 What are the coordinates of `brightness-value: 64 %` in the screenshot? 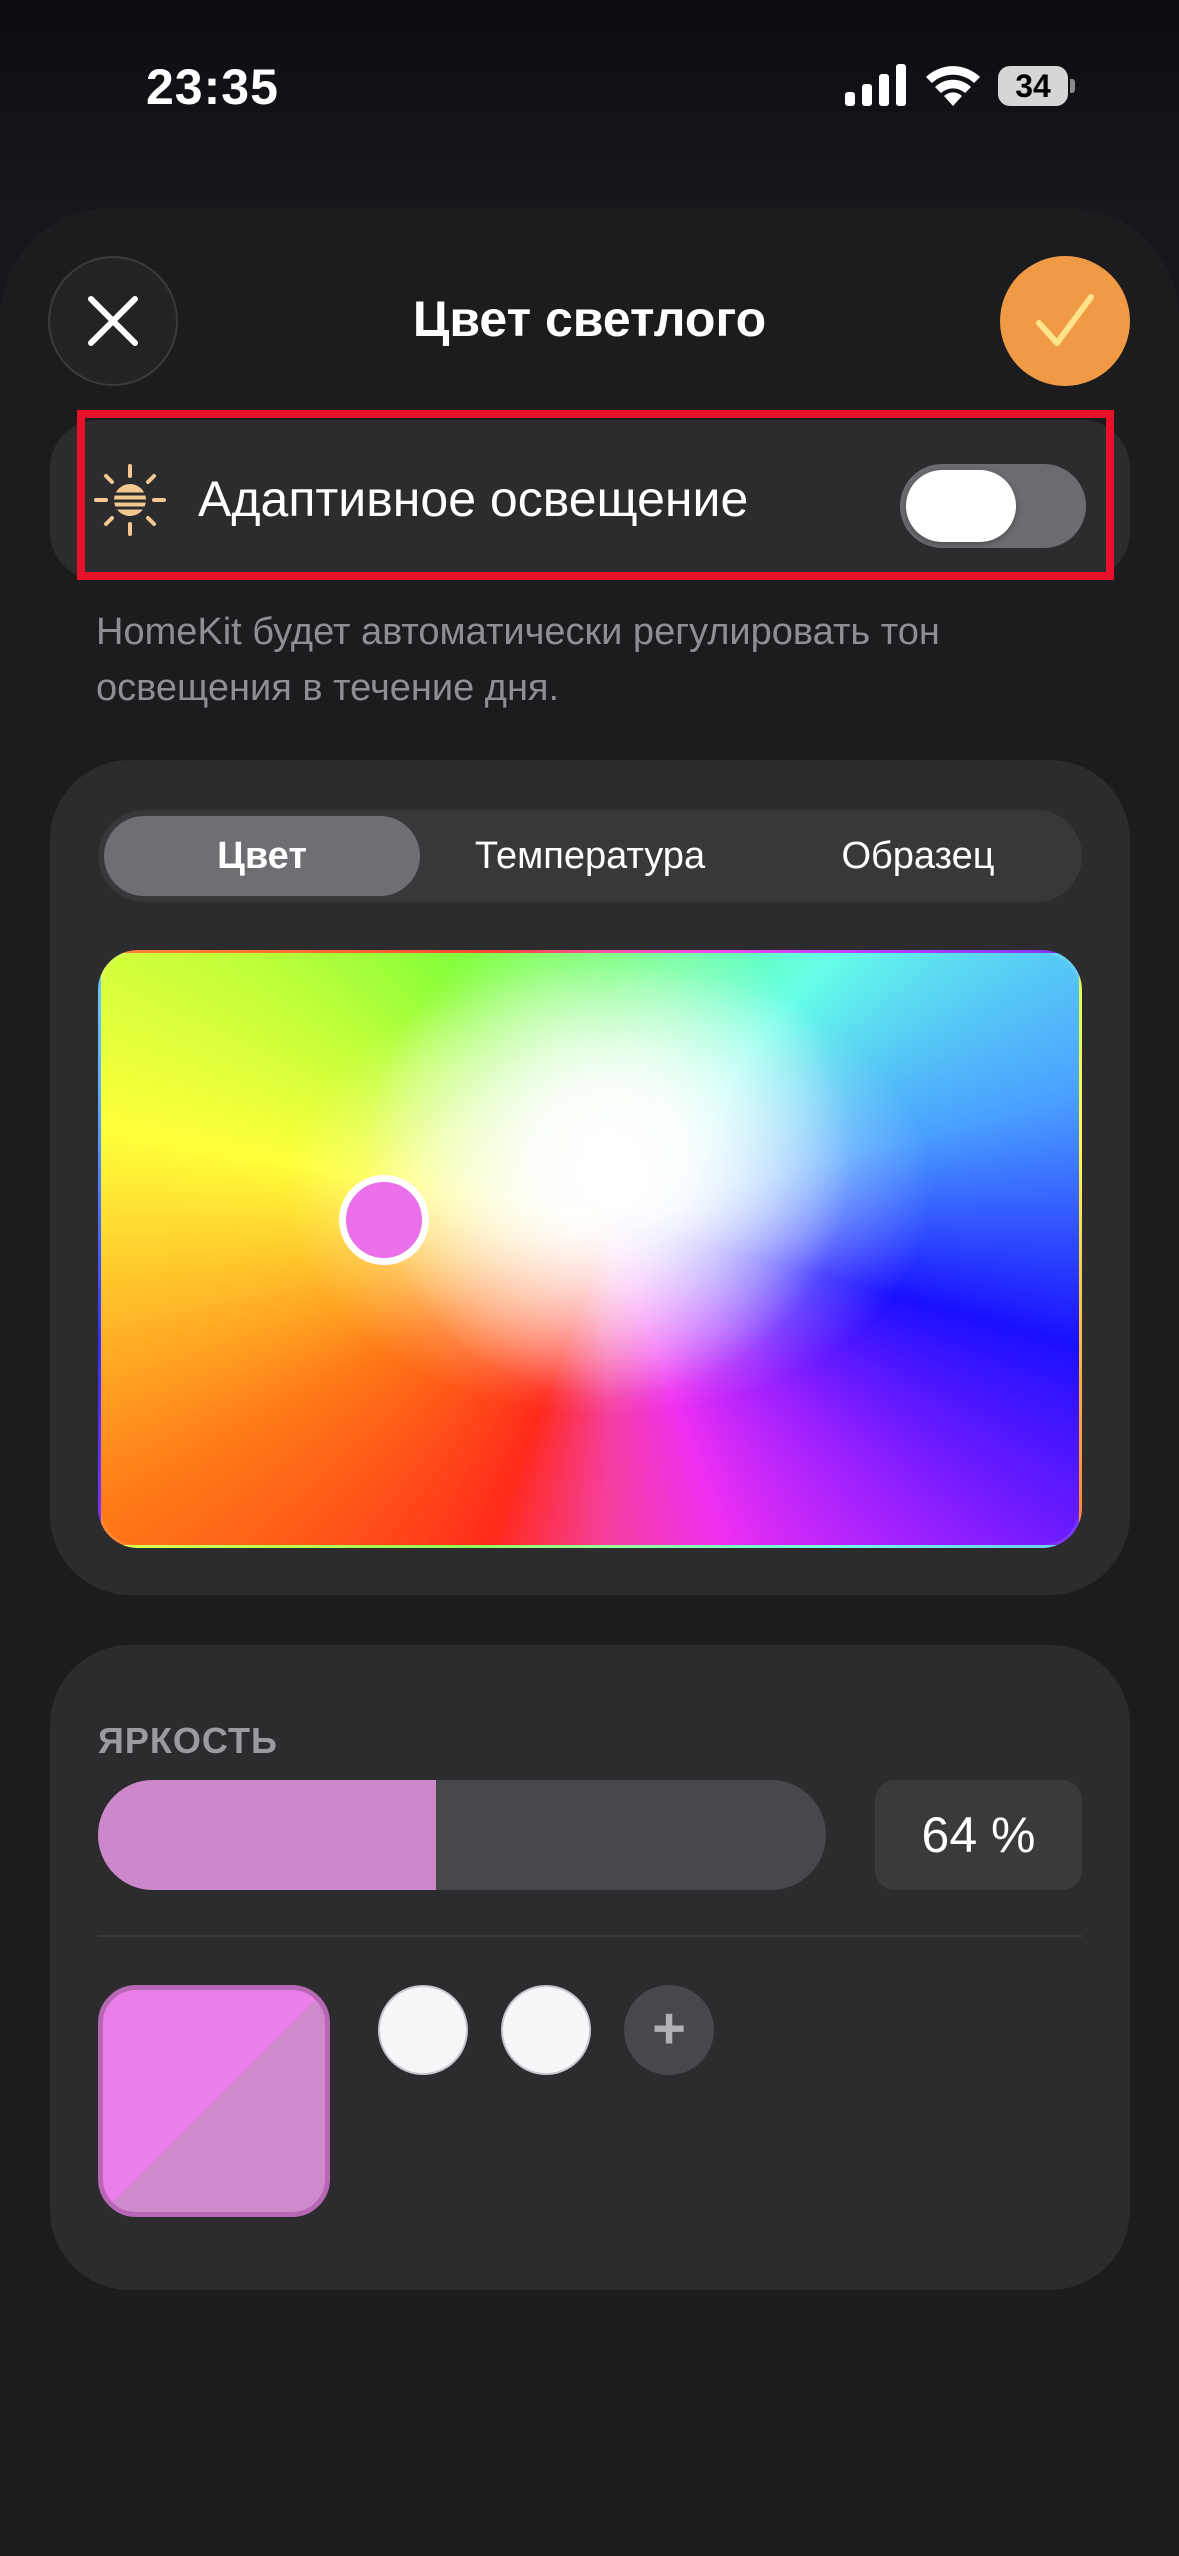 It's located at (978, 1835).